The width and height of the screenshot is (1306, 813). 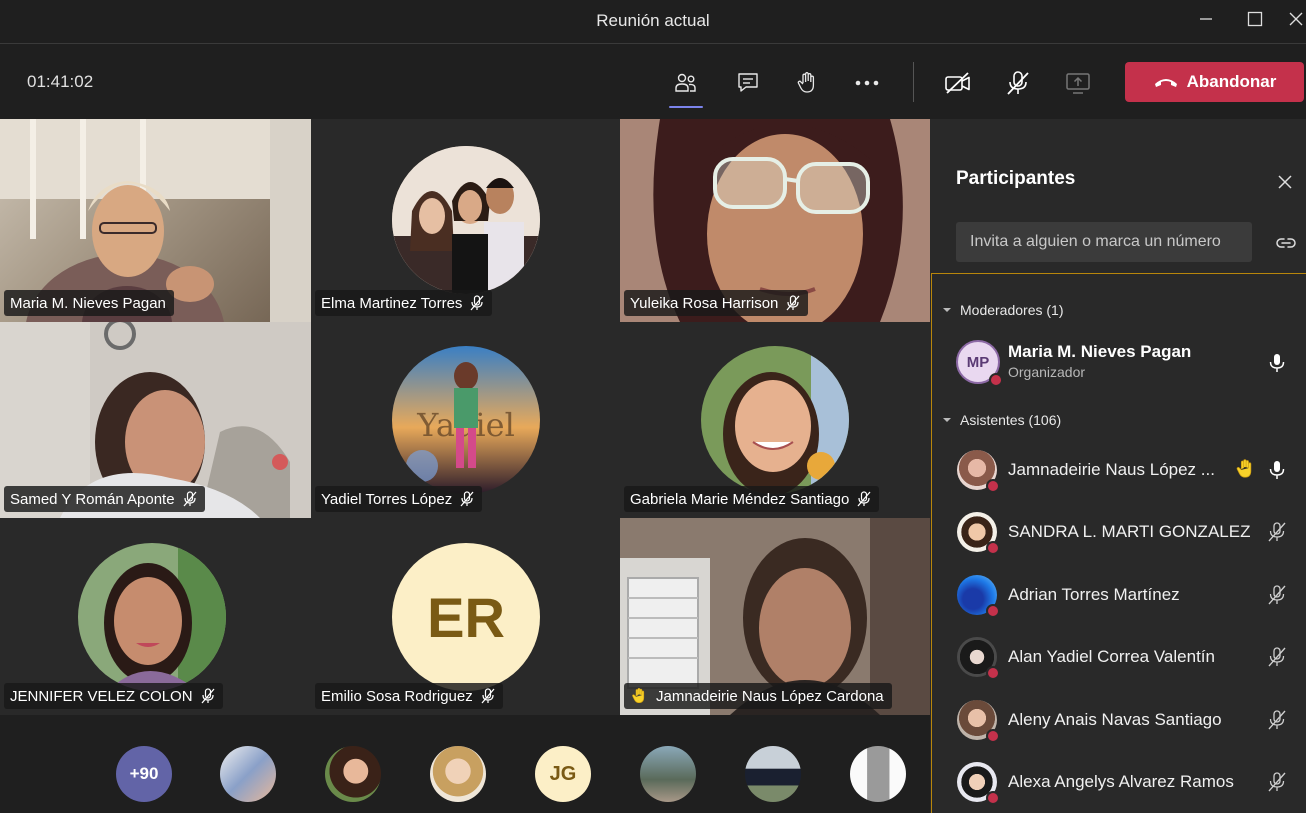 What do you see at coordinates (92, 499) in the screenshot?
I see `participant-name: Samed Y Román Aponte` at bounding box center [92, 499].